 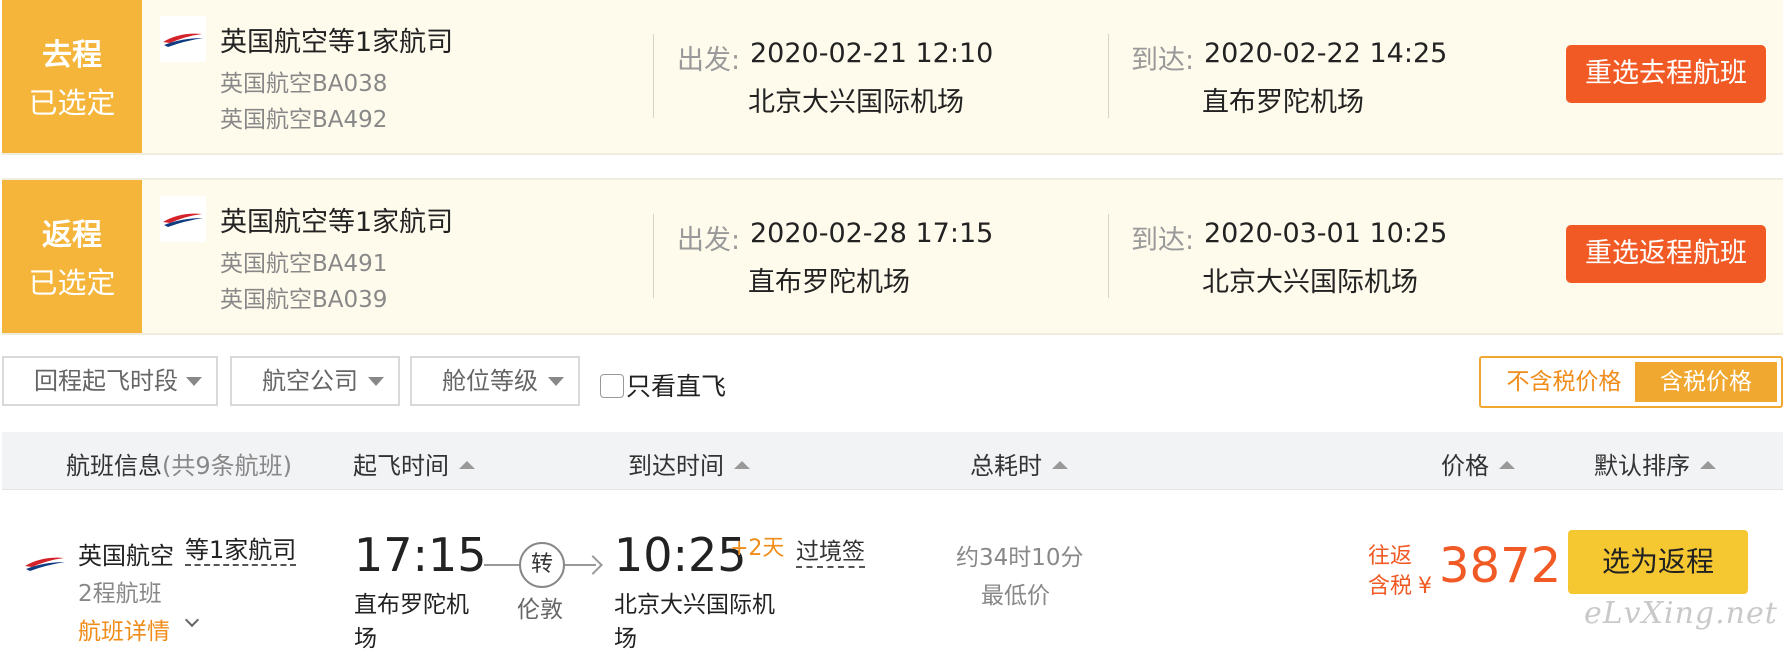 I want to click on price-tax-toggle: 不含税价格 含税价格, so click(x=1631, y=382).